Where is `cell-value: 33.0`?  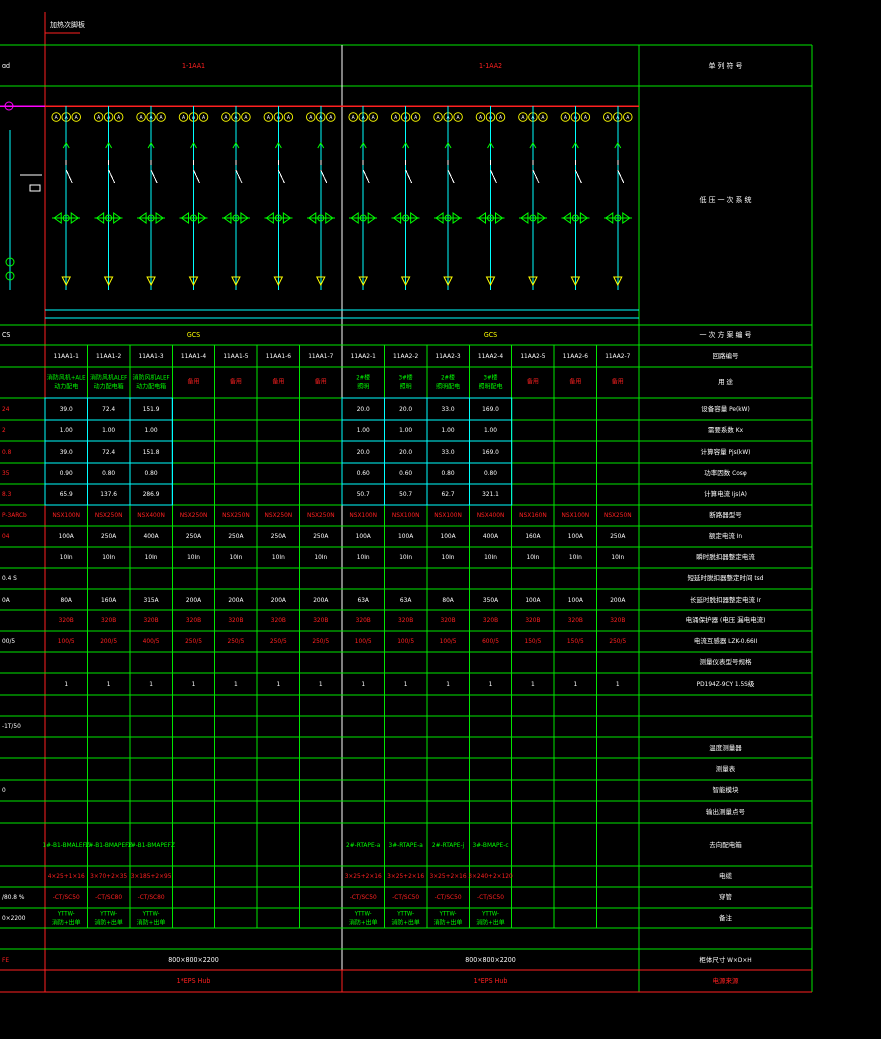 cell-value: 33.0 is located at coordinates (448, 452).